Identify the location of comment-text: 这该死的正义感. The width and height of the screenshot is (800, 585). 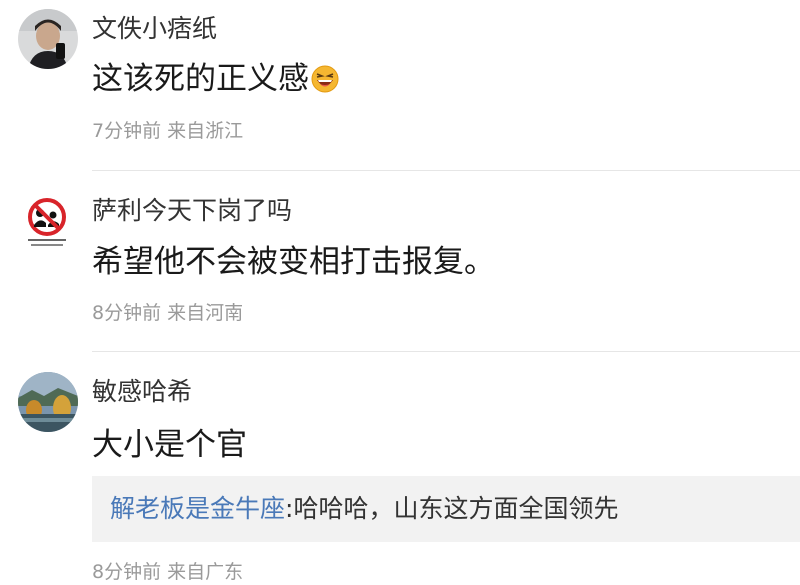
(215, 81).